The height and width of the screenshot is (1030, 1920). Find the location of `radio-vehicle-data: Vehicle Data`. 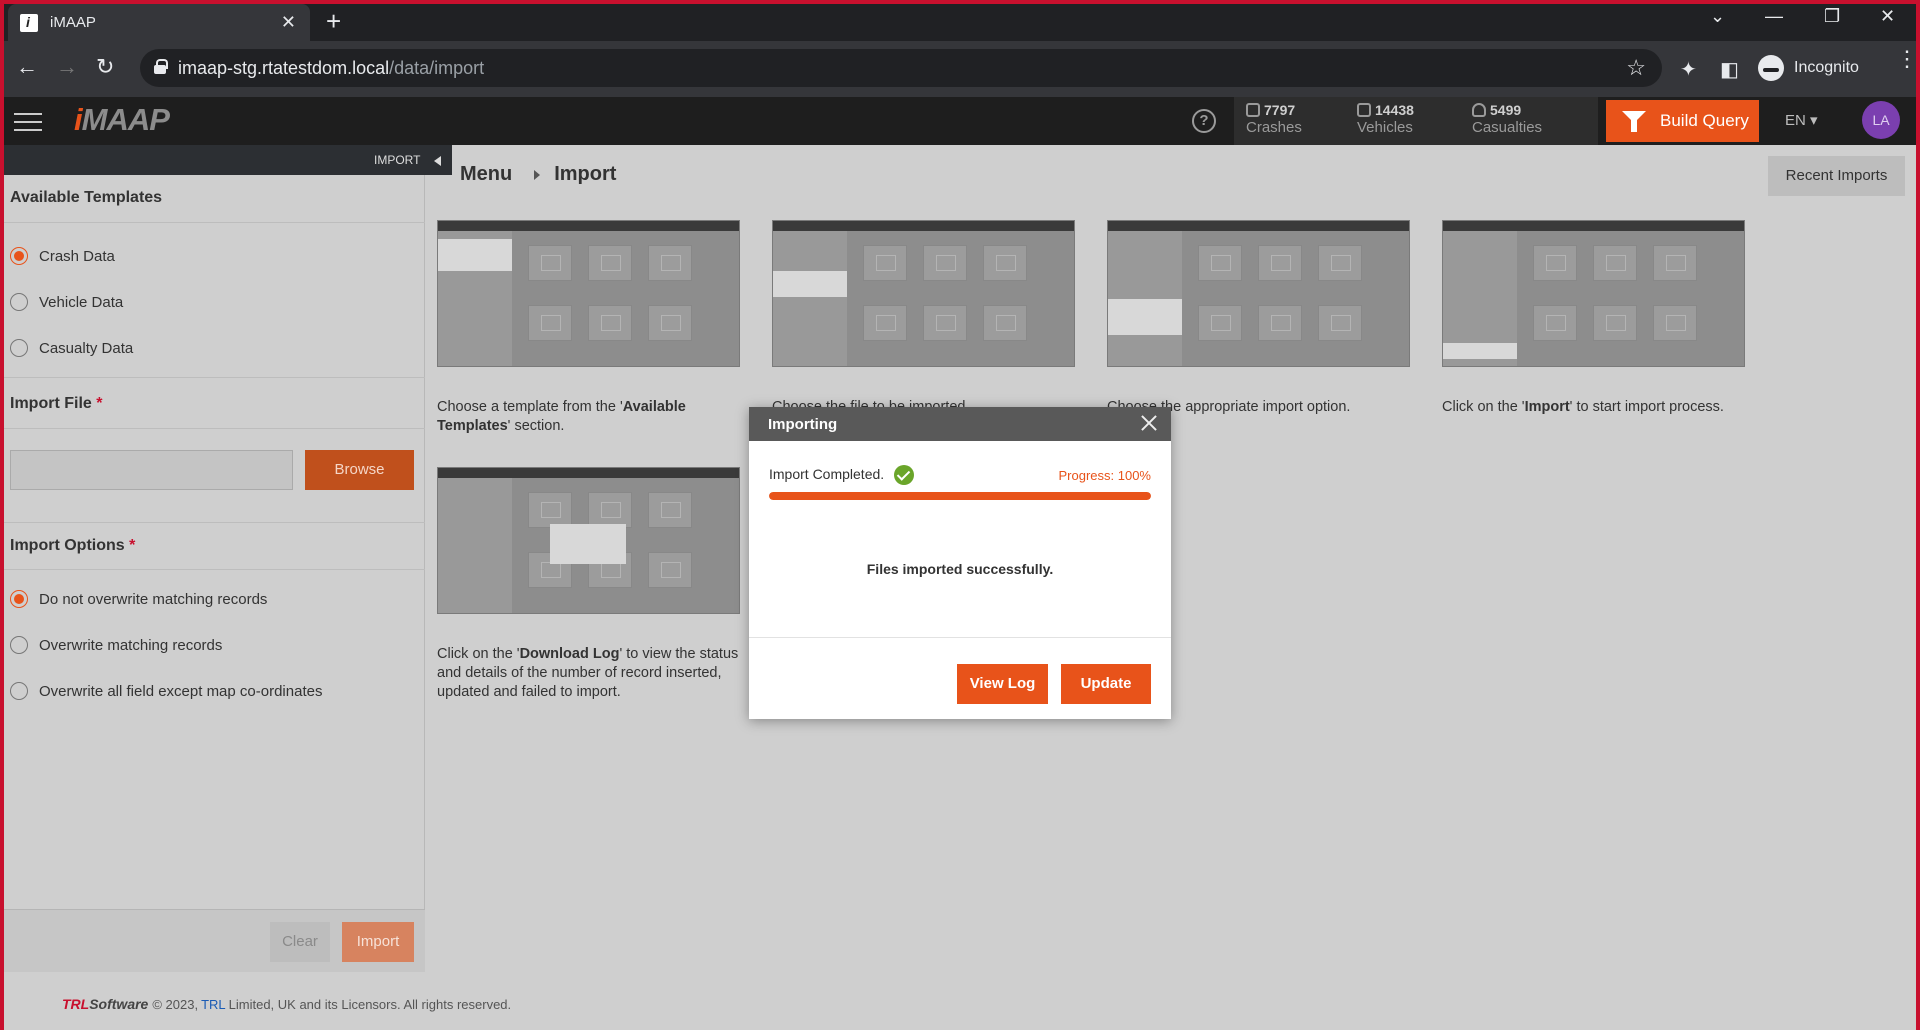

radio-vehicle-data: Vehicle Data is located at coordinates (66, 302).